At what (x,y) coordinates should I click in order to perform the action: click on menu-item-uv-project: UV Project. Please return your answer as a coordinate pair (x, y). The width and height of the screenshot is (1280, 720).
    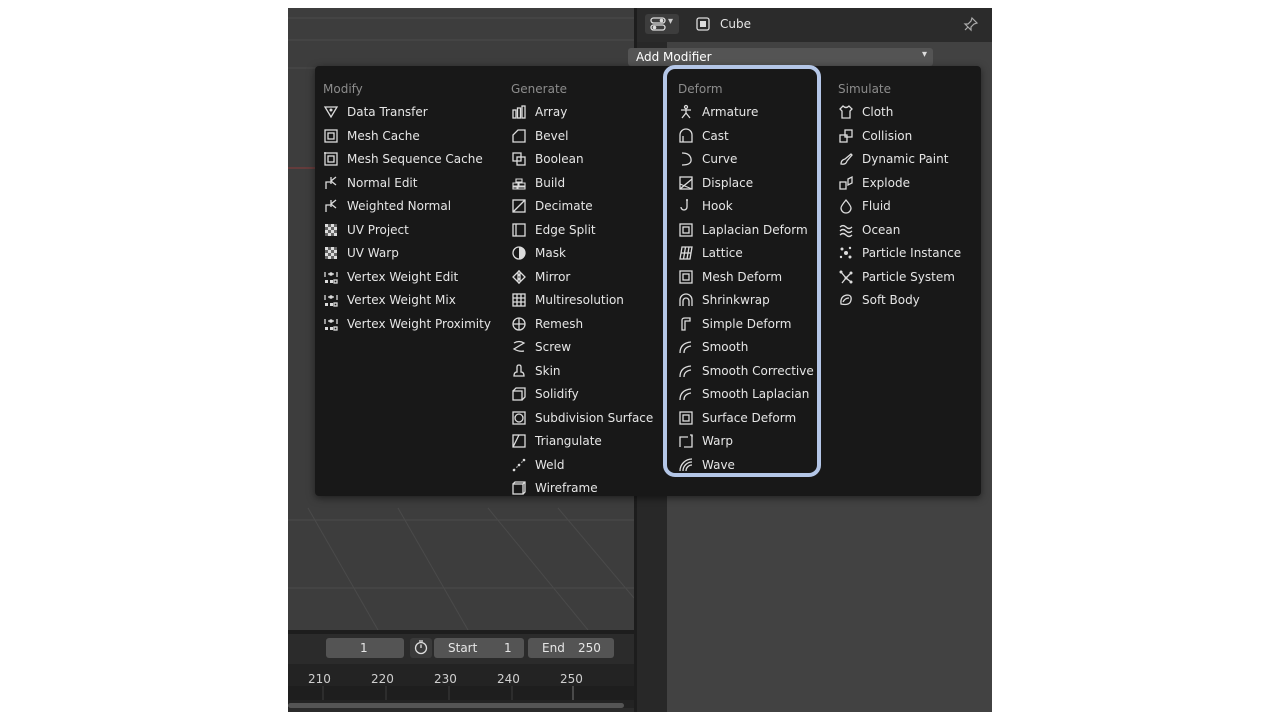
    Looking at the image, I should click on (366, 230).